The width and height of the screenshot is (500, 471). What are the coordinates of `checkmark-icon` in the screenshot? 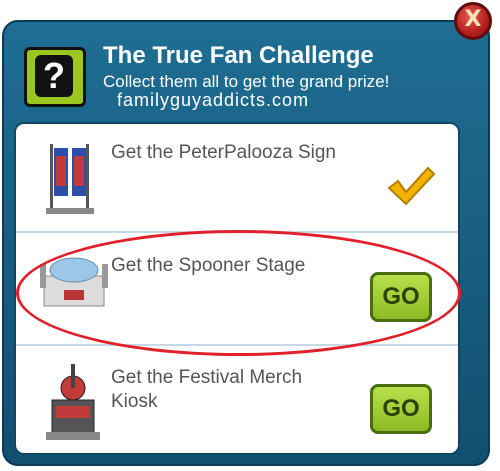 It's located at (411, 186).